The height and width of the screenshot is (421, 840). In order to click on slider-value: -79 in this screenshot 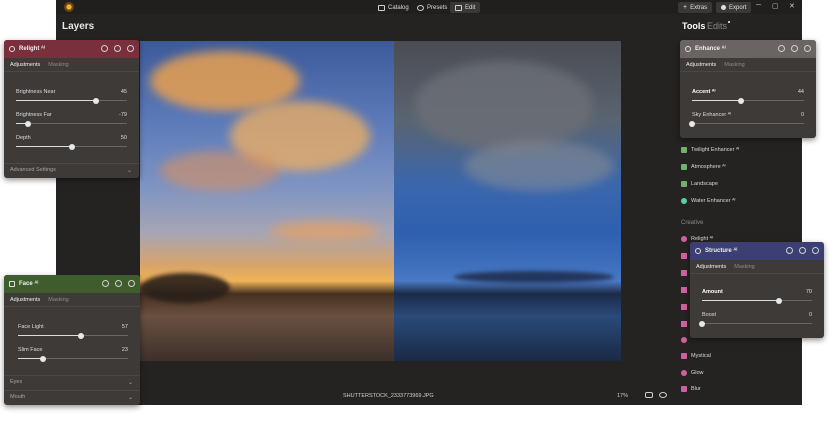, I will do `click(123, 115)`.